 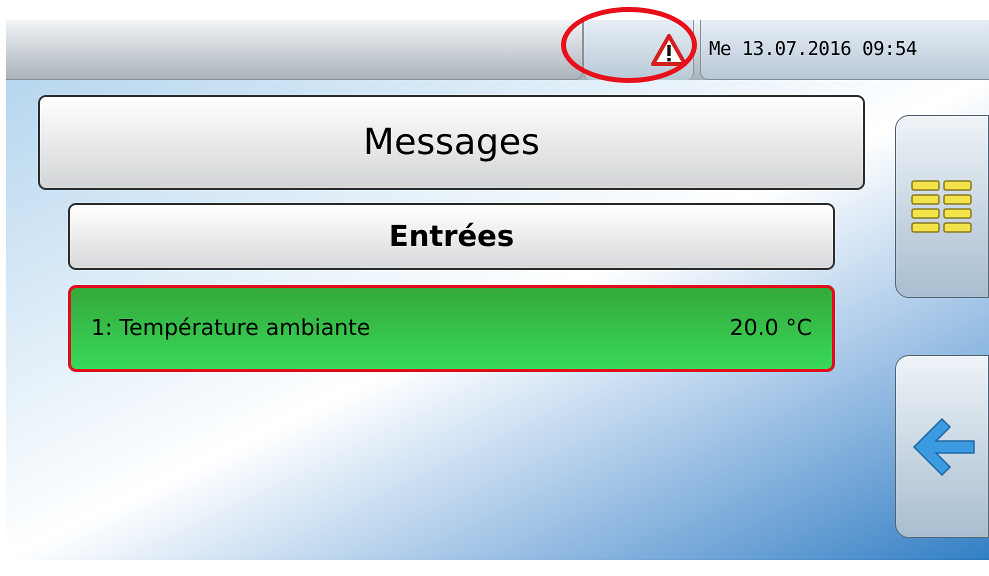 What do you see at coordinates (638, 50) in the screenshot?
I see `warning-tab` at bounding box center [638, 50].